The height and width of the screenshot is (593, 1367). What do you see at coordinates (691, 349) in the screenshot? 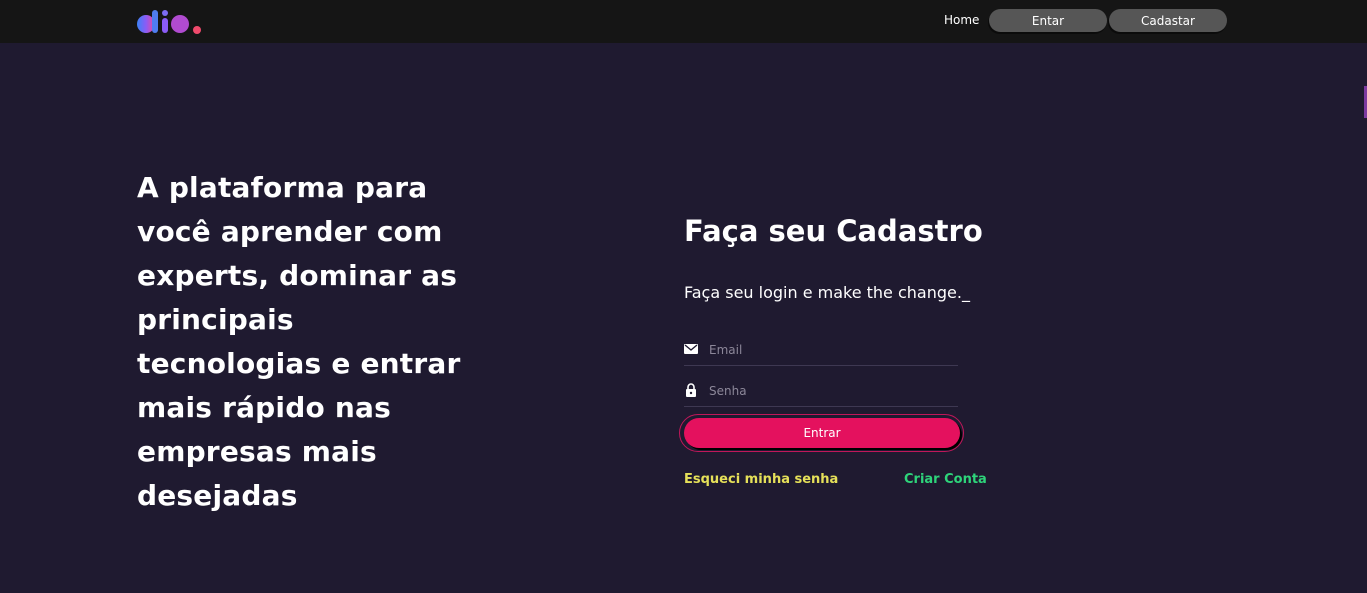
I see `mail-icon` at bounding box center [691, 349].